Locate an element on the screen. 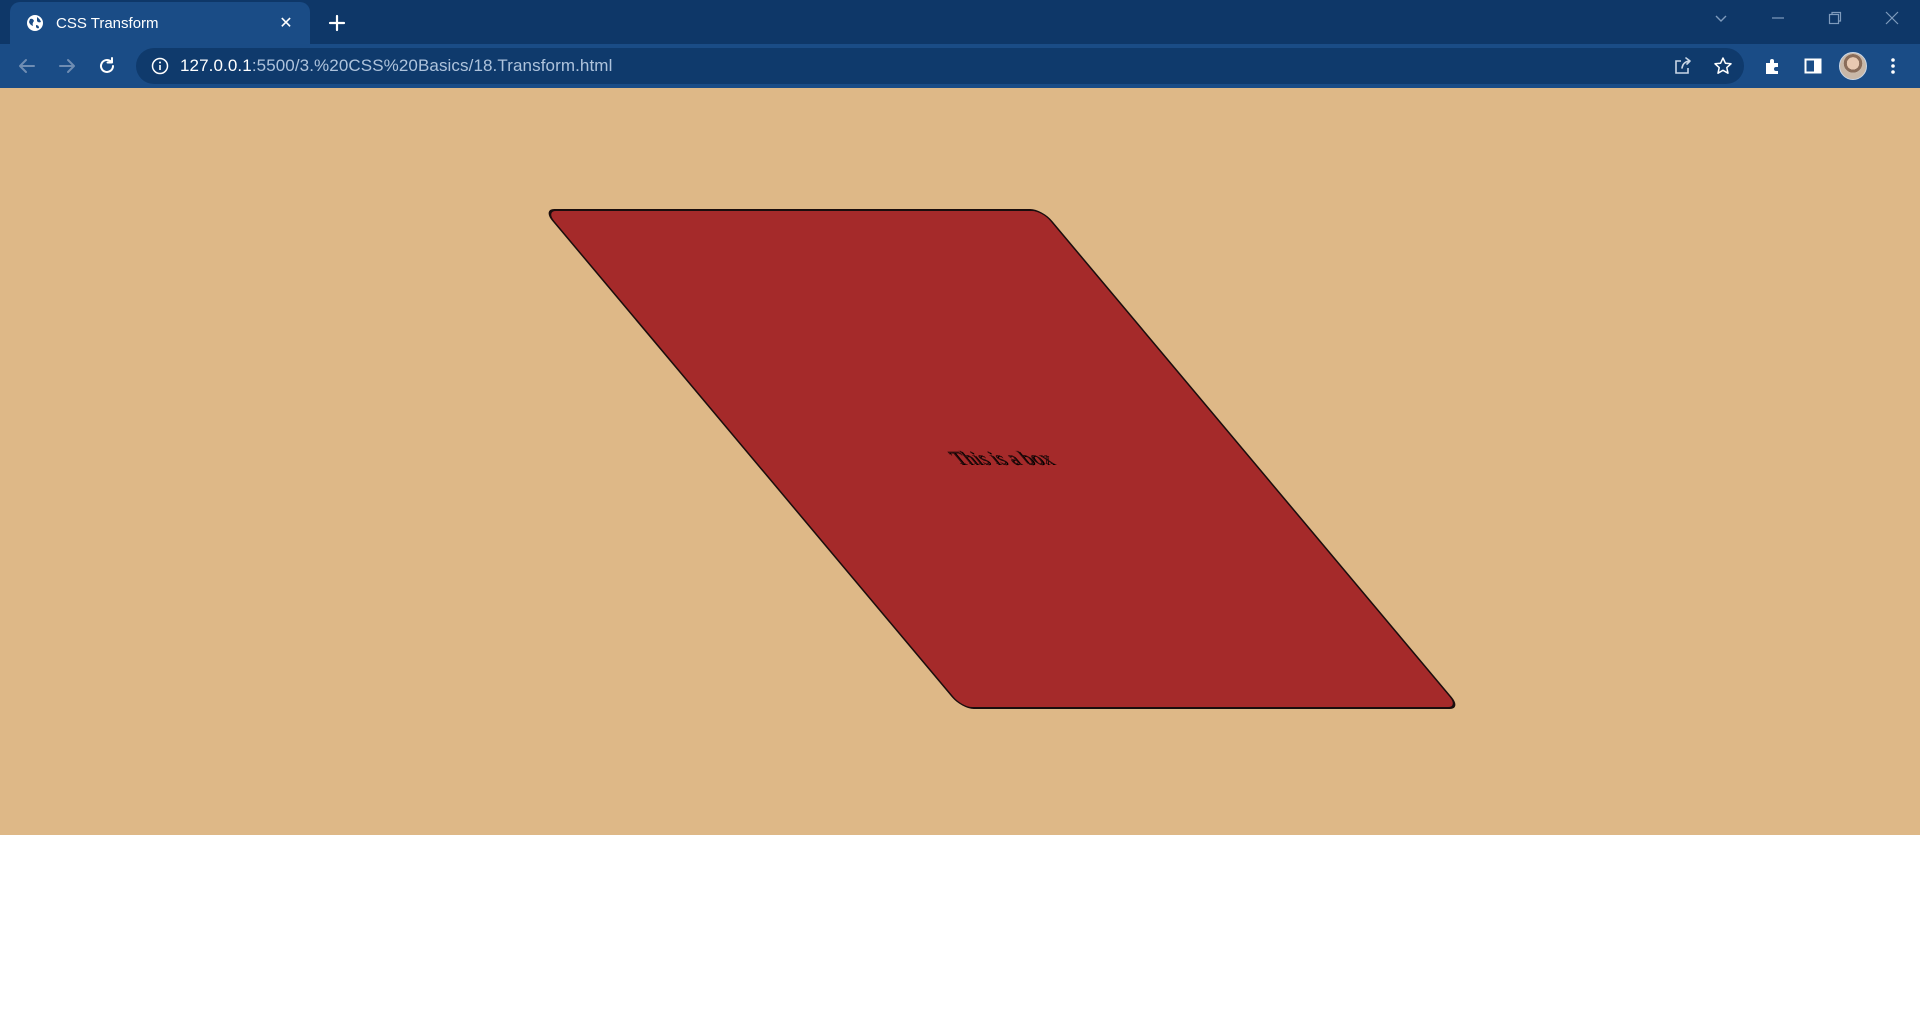 The width and height of the screenshot is (1920, 1020). side-panel-icon is located at coordinates (1813, 66).